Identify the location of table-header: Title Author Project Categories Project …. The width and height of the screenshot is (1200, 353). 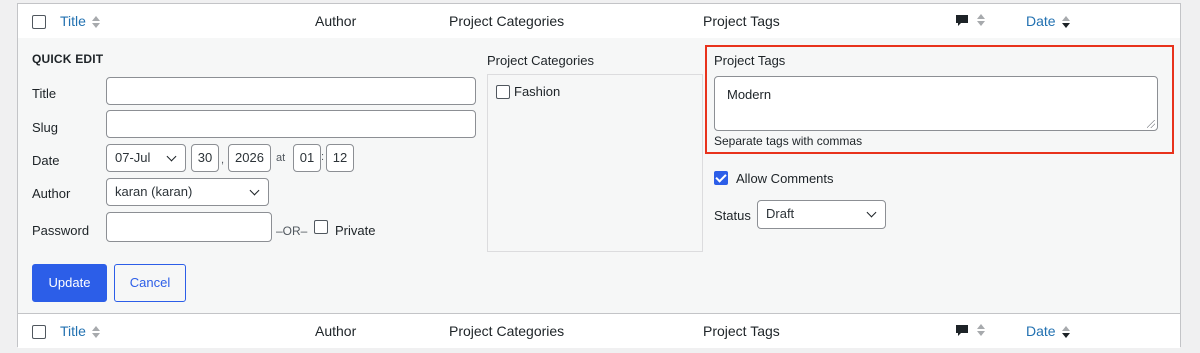
(599, 21).